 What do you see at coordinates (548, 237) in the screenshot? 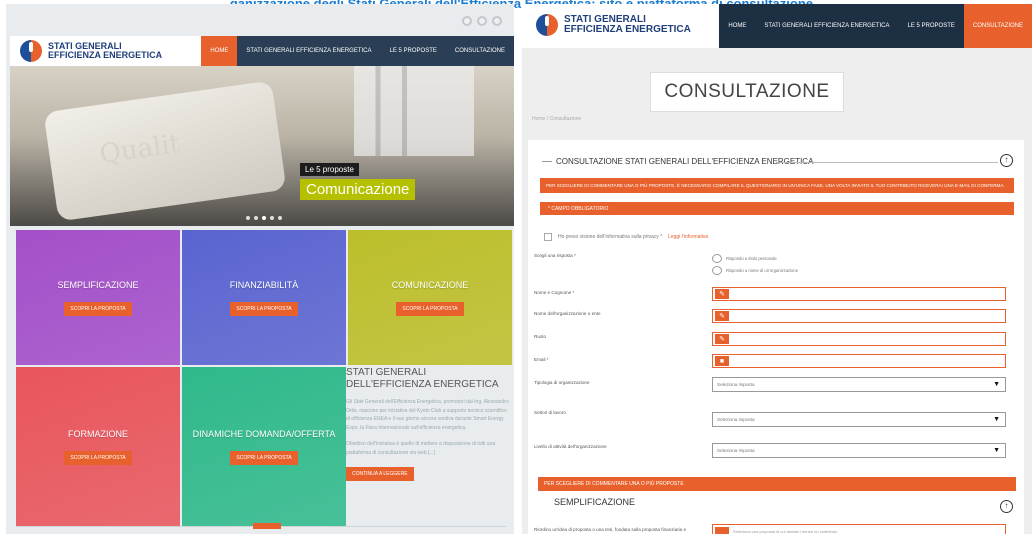
I see `privacy-checkbox` at bounding box center [548, 237].